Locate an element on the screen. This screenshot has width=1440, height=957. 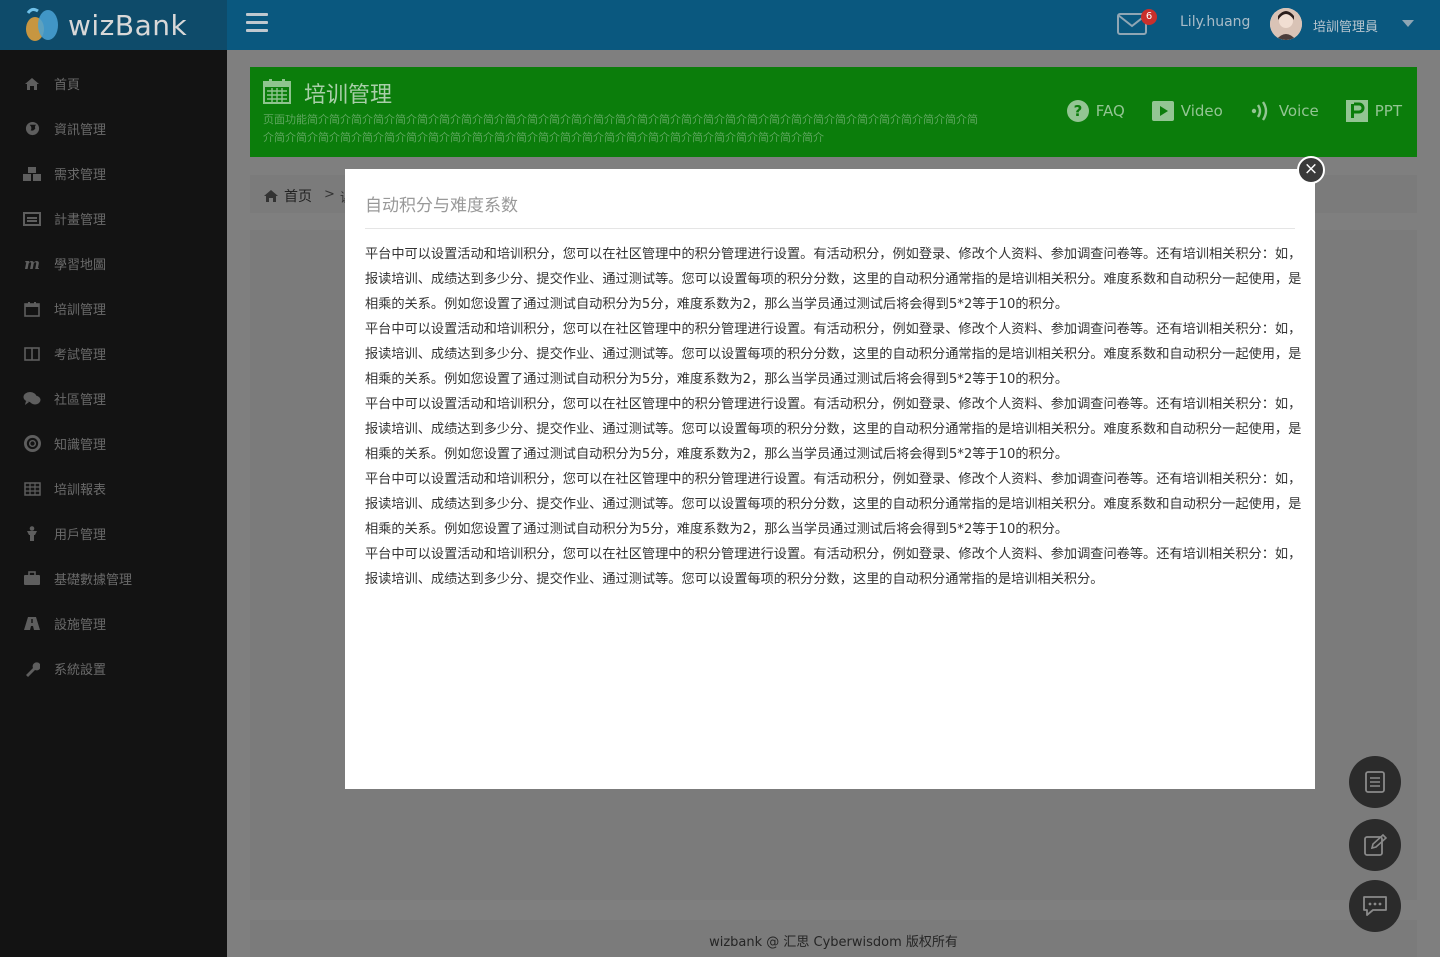
table-icon is located at coordinates (32, 489).